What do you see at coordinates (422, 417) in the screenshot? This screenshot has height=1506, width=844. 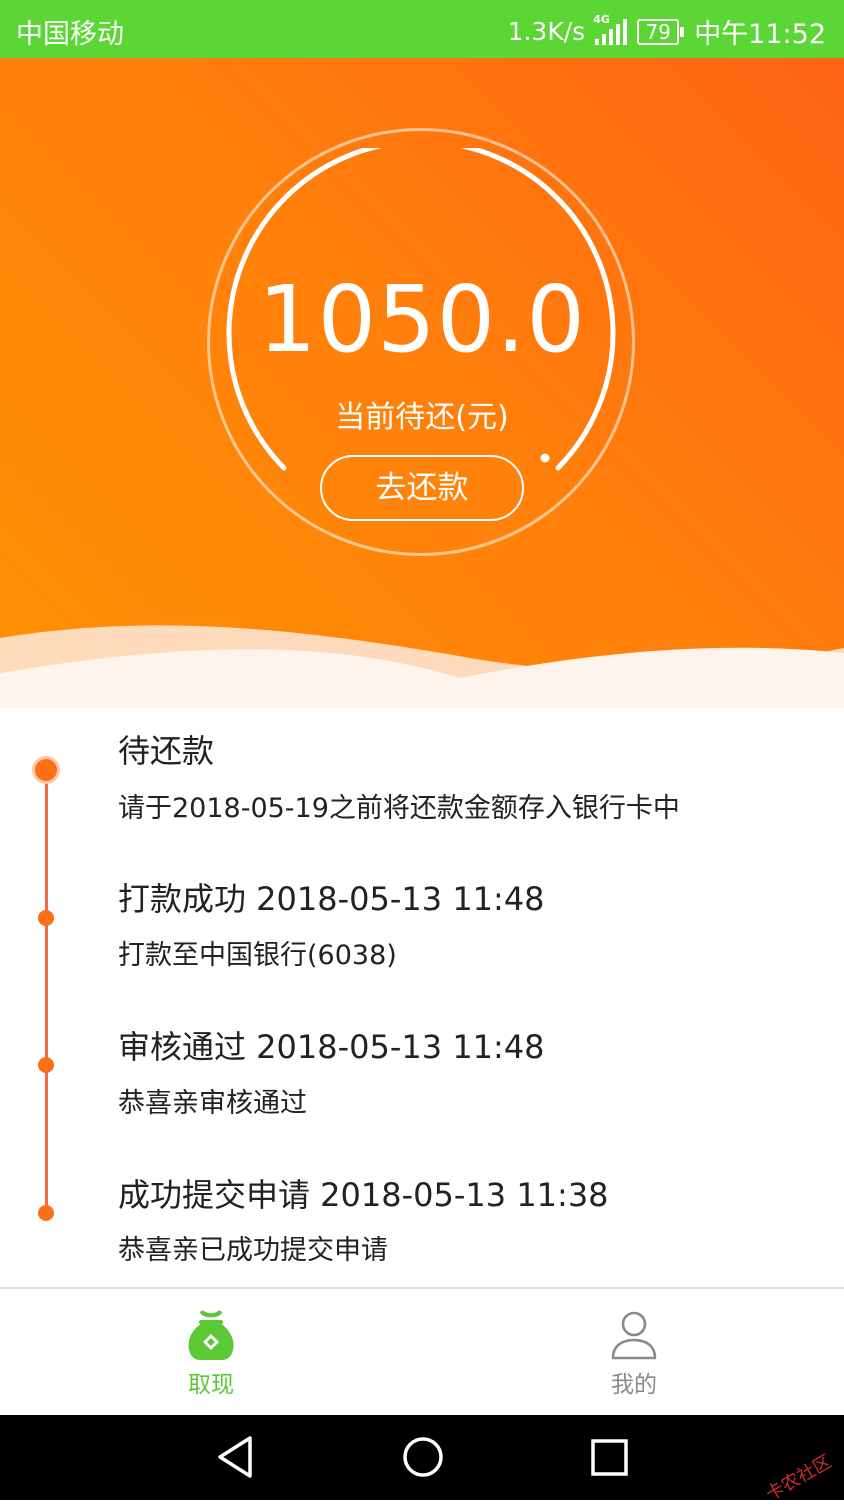 I see `pending-amount-label: 当前待还(元)` at bounding box center [422, 417].